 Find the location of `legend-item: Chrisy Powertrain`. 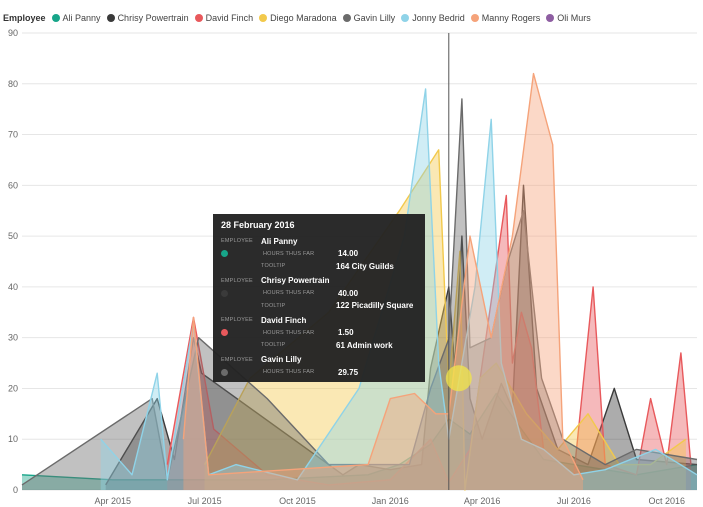

legend-item: Chrisy Powertrain is located at coordinates (147, 18).